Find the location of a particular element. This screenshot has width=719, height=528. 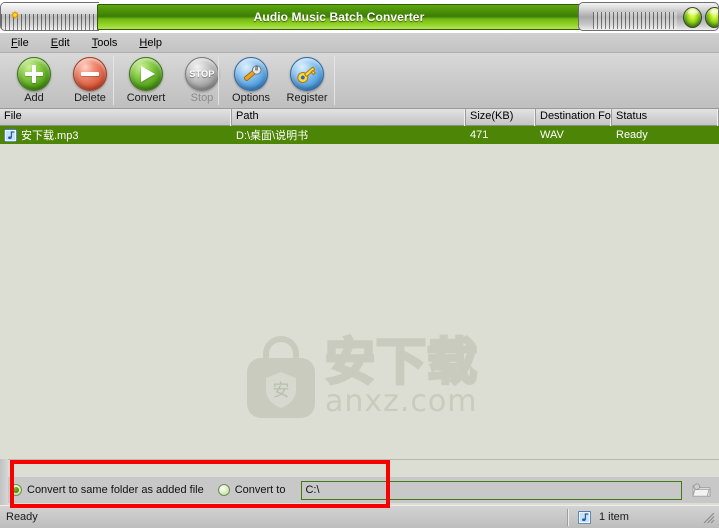

resize-grip-icon is located at coordinates (708, 517).